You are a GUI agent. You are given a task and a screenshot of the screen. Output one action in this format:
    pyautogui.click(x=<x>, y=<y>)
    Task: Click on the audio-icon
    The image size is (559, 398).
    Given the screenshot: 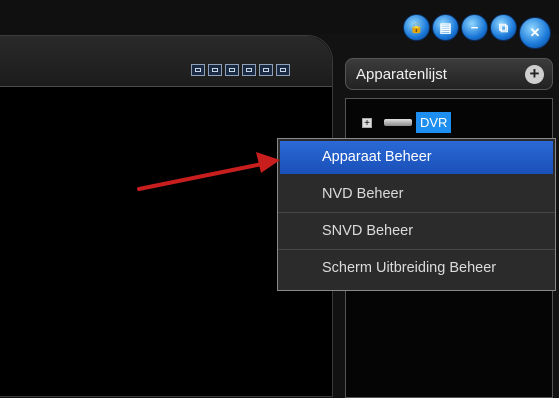 What is the action you would take?
    pyautogui.click(x=266, y=70)
    